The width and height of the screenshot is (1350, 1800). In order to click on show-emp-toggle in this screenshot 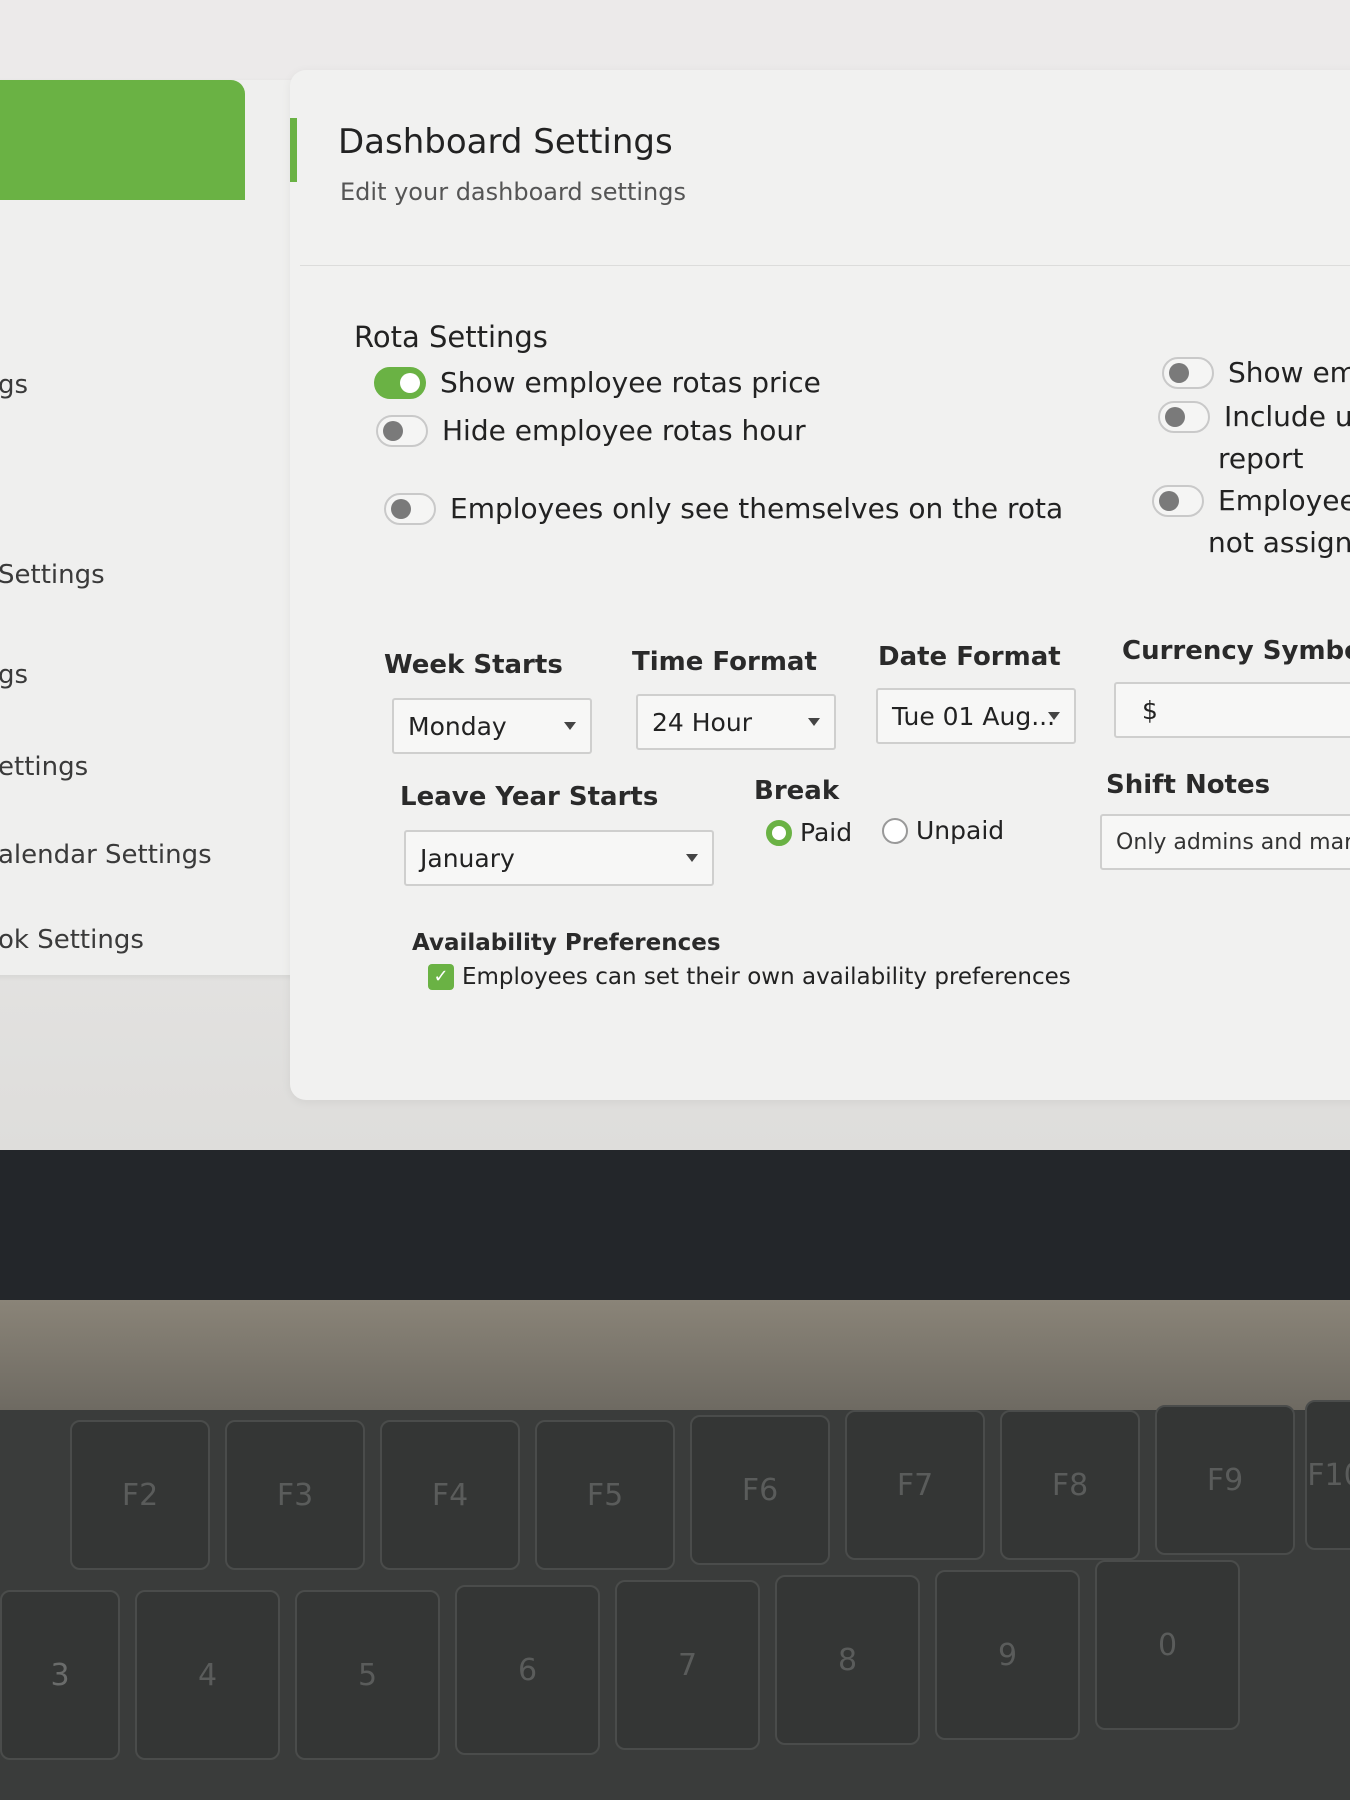, I will do `click(1188, 372)`.